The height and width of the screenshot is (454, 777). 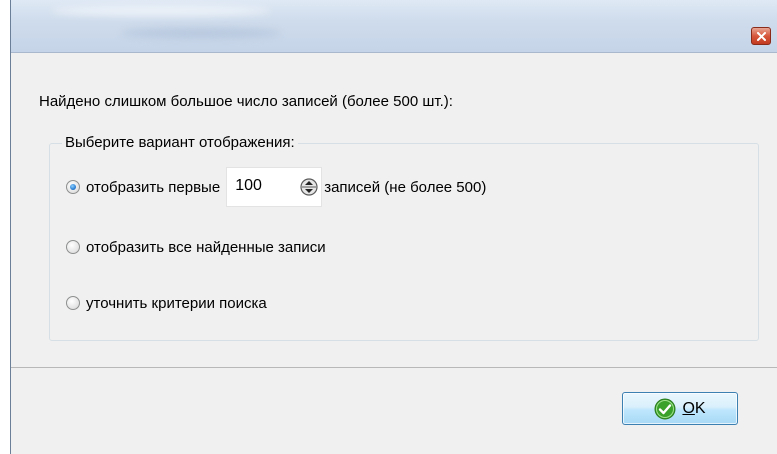 I want to click on title-bar, so click(x=394, y=26).